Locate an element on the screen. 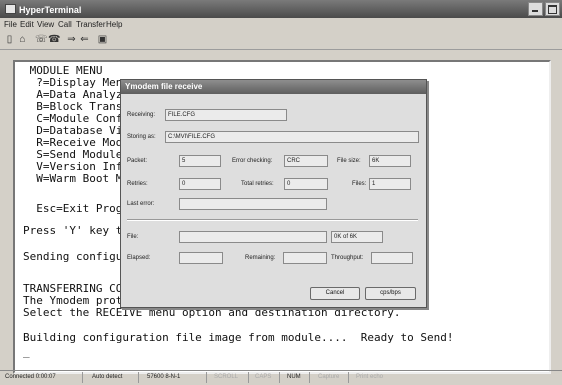 Image resolution: width=562 pixels, height=385 pixels. status-print-echo: Print echo is located at coordinates (370, 377).